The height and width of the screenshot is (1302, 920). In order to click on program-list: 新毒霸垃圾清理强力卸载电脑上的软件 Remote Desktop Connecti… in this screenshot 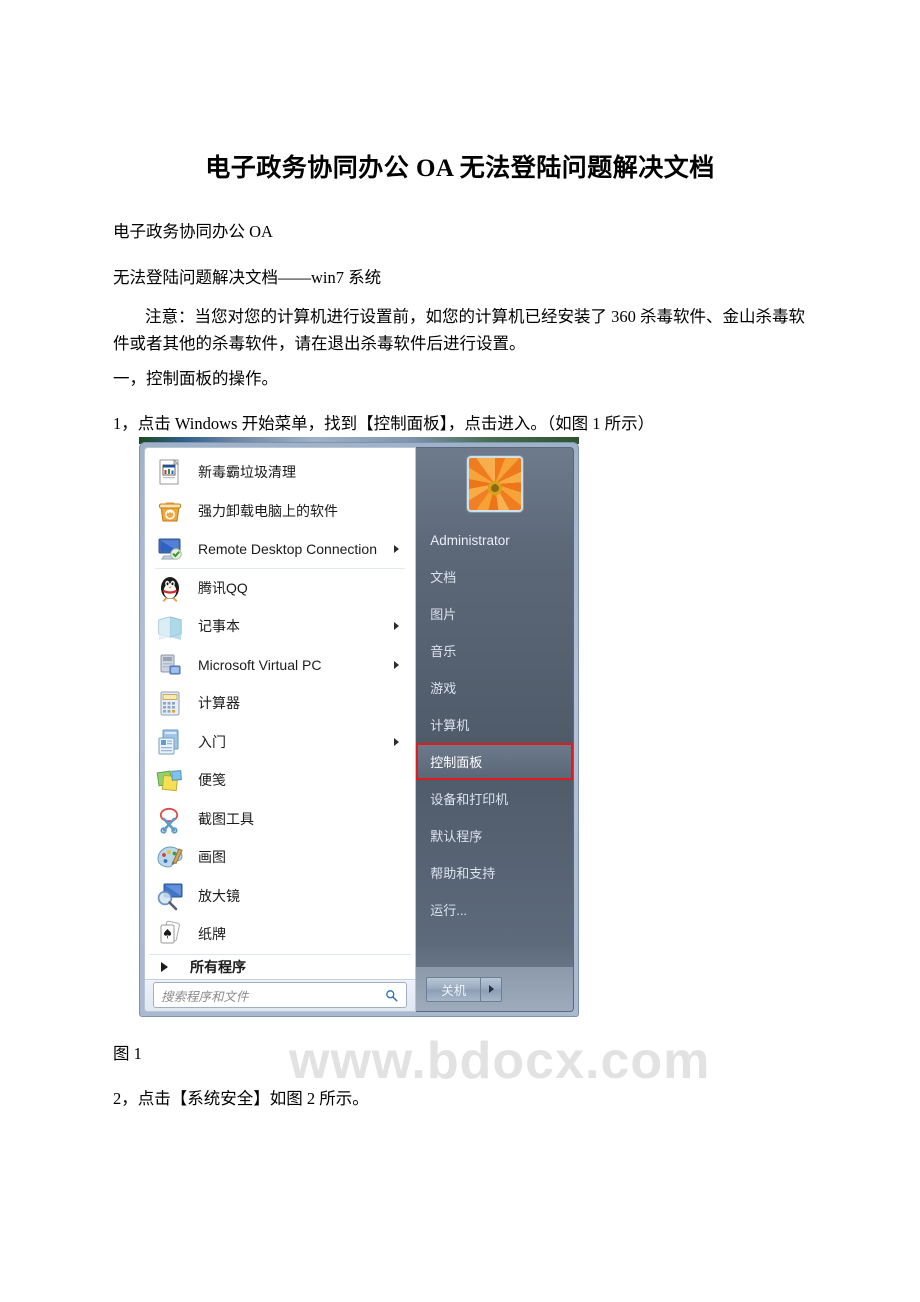, I will do `click(280, 701)`.